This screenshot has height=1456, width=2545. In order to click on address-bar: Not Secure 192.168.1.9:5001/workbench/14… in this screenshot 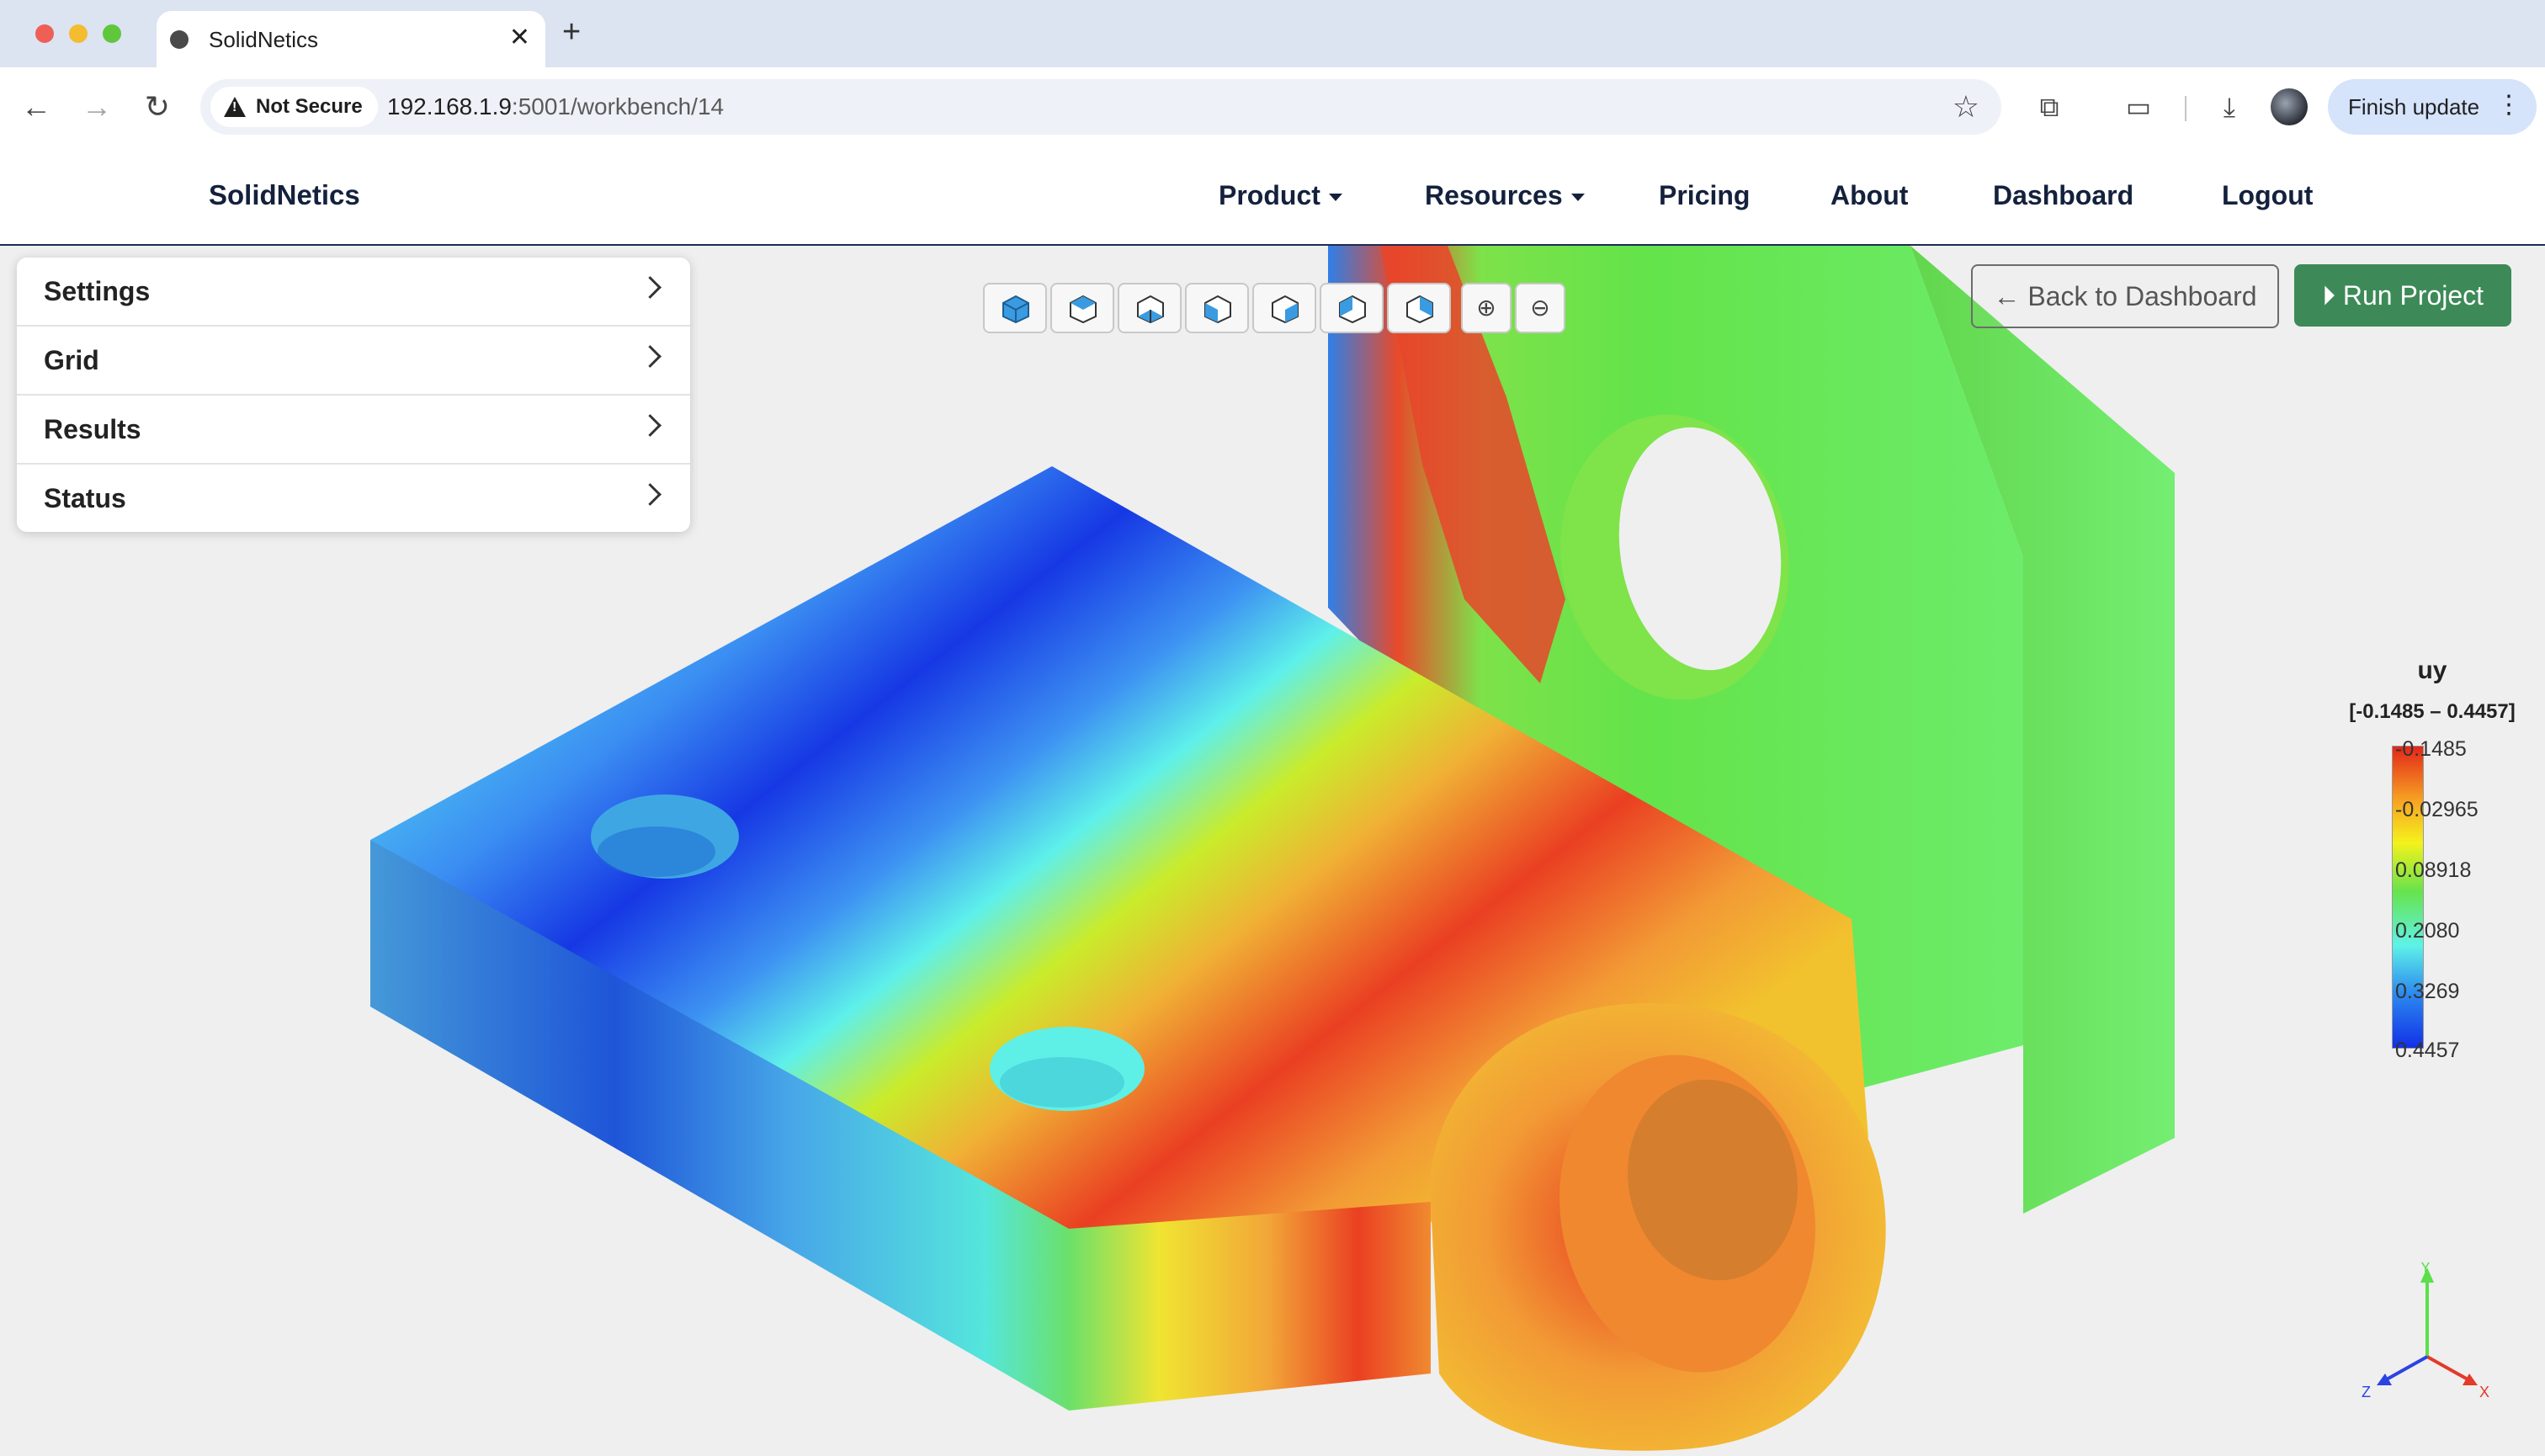, I will do `click(1100, 107)`.